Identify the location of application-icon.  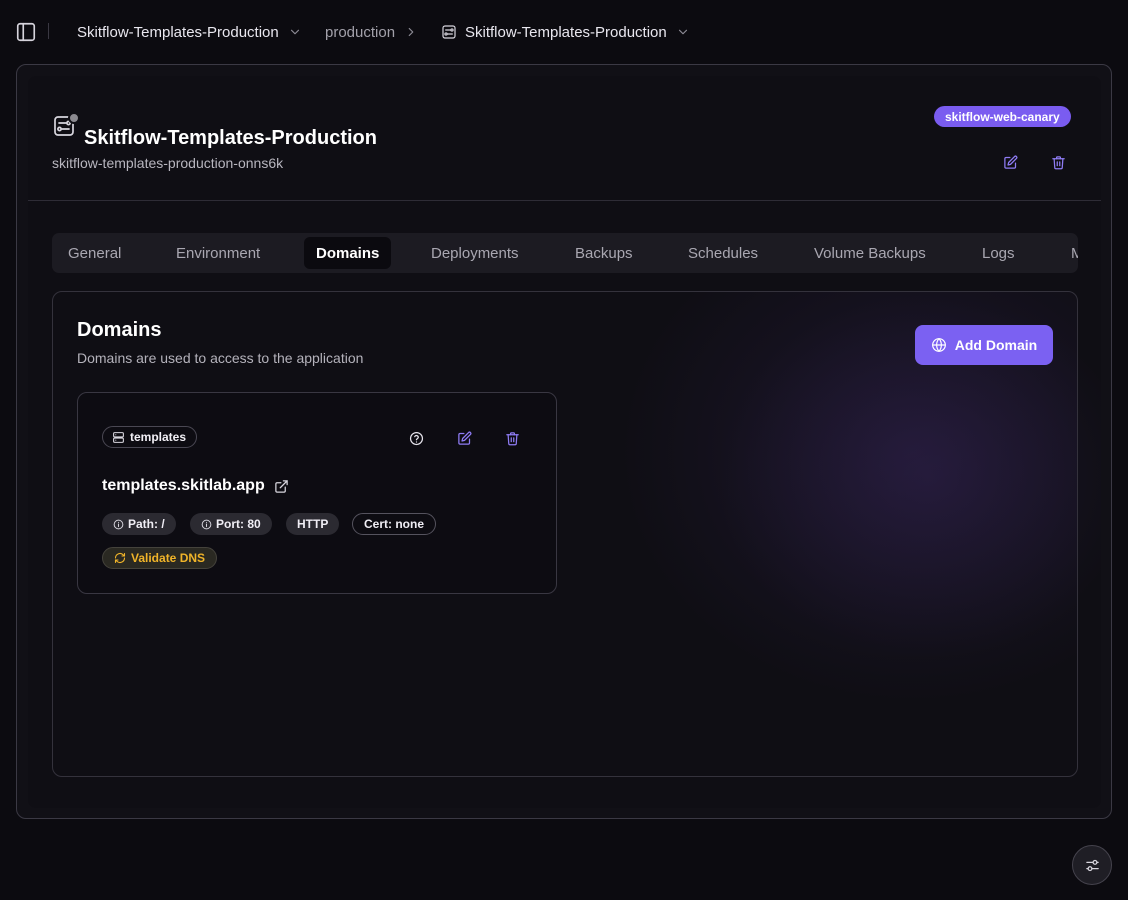
(449, 32).